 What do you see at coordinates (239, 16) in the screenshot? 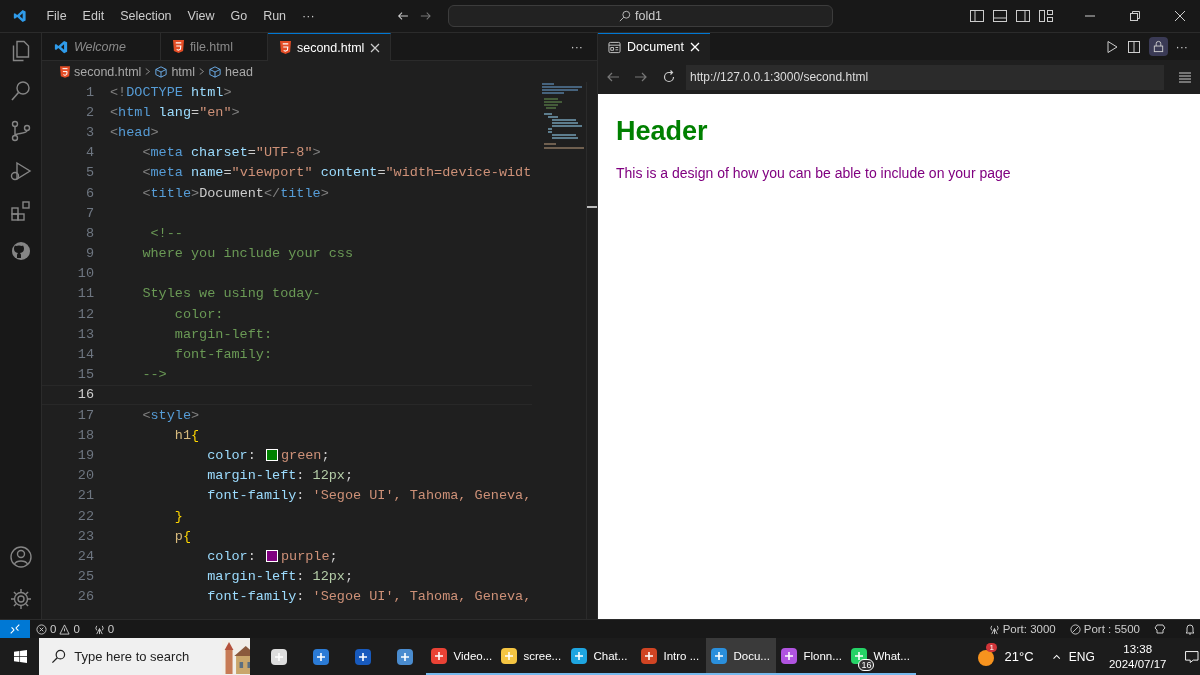
I see `menu-item: Go` at bounding box center [239, 16].